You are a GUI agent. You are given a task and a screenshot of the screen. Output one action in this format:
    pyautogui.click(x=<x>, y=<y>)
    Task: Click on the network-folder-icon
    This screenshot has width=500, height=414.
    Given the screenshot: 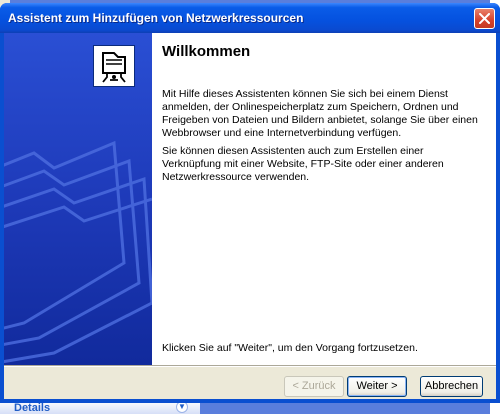 What is the action you would take?
    pyautogui.click(x=114, y=66)
    